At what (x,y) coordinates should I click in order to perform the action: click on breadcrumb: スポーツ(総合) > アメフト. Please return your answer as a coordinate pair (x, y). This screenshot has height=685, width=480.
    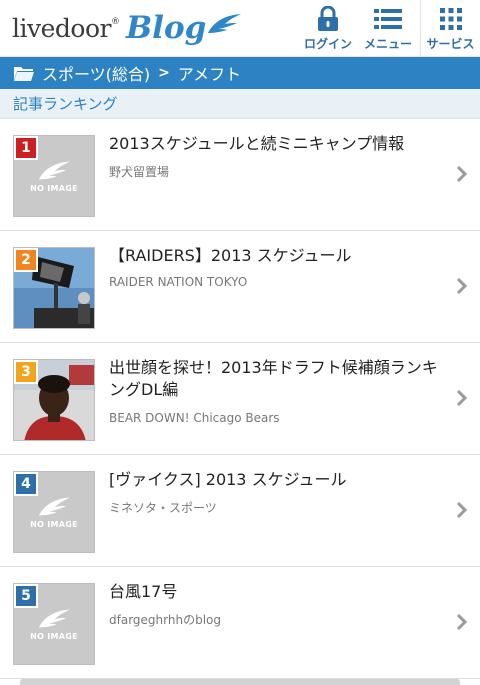
    Looking at the image, I should click on (240, 73).